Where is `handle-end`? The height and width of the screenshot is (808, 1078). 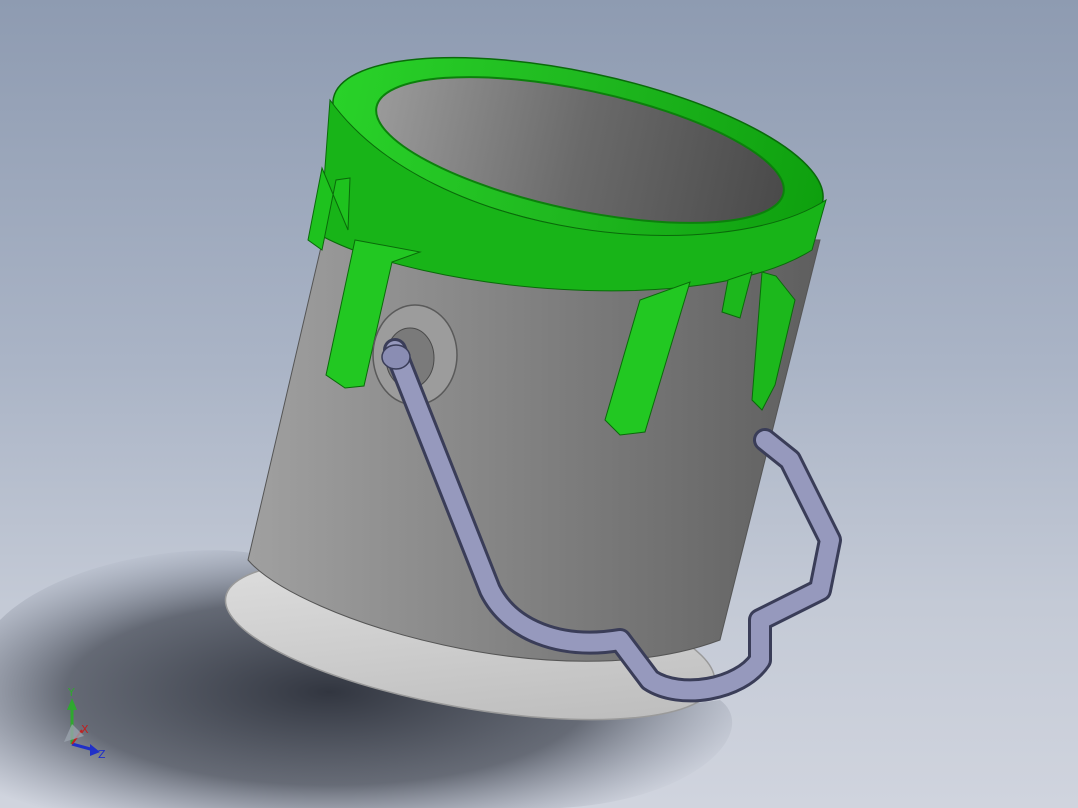 handle-end is located at coordinates (396, 357).